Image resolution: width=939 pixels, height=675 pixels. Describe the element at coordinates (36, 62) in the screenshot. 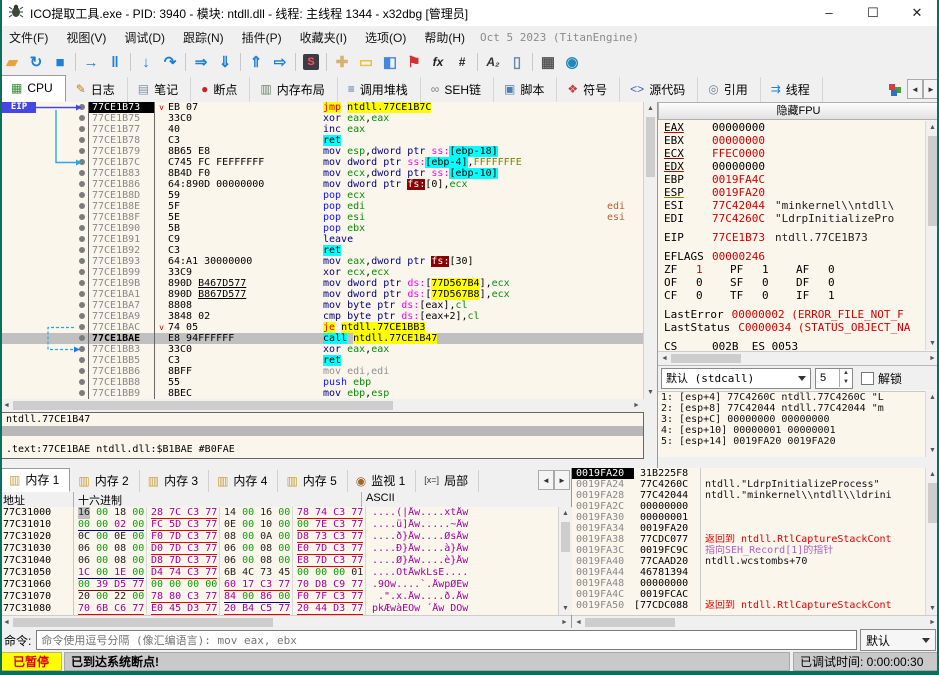

I see `restart-icon: ↻` at that location.